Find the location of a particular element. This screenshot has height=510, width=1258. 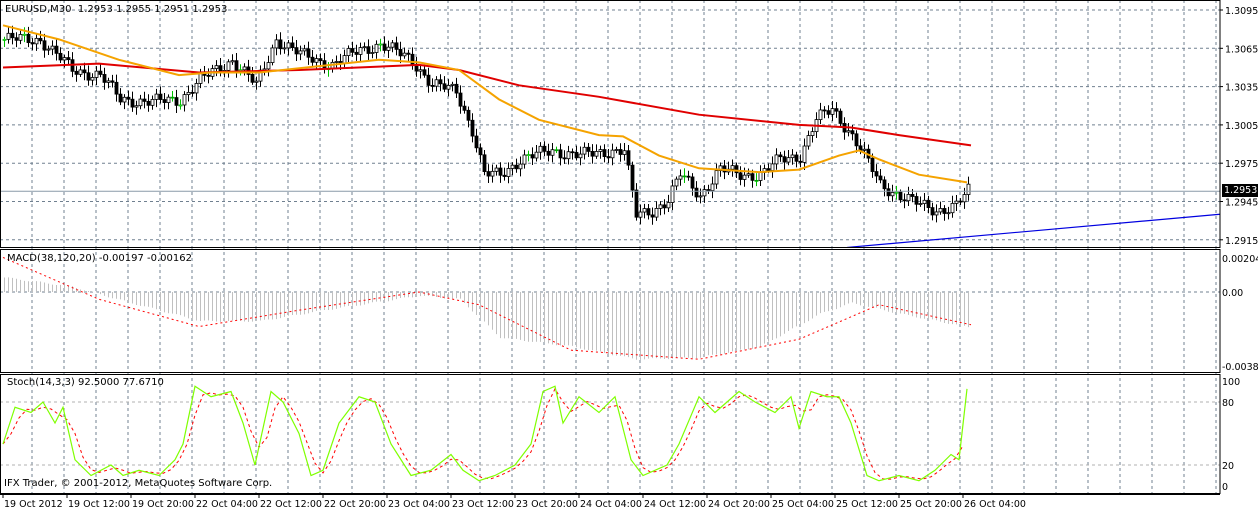

stoch-tick-label: 20 is located at coordinates (1228, 466).